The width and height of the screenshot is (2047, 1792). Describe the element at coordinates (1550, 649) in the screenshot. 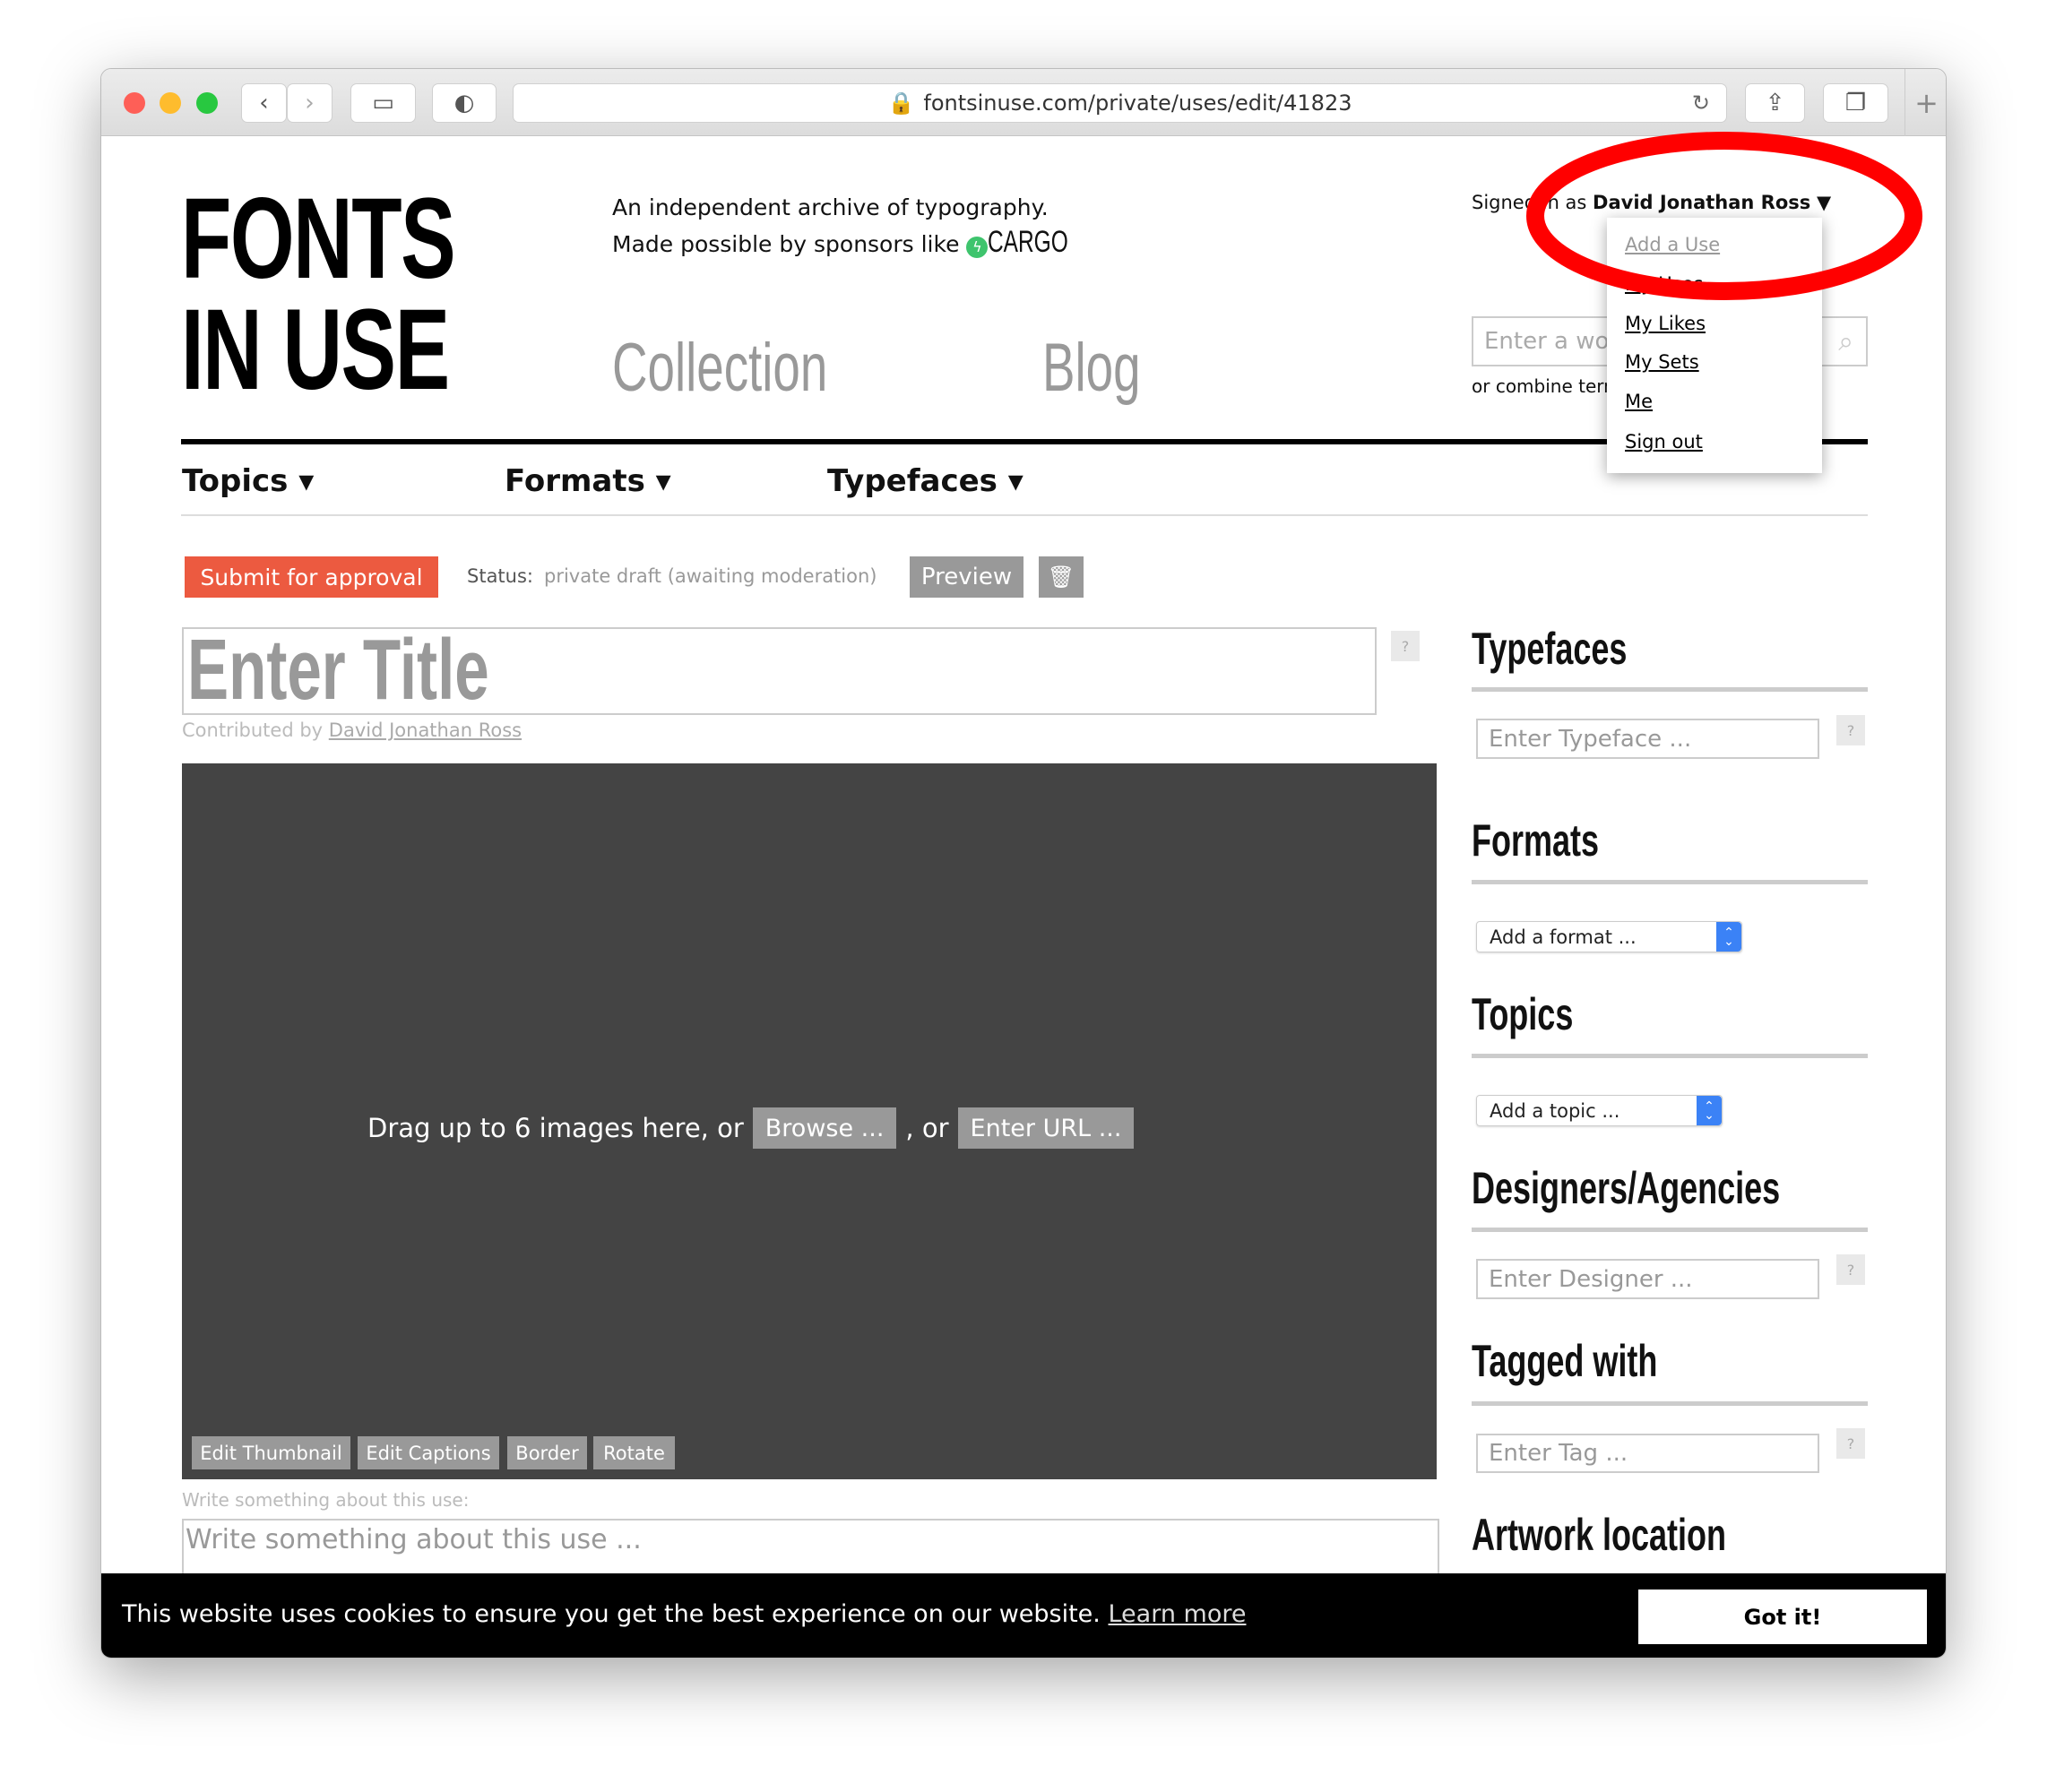

I see `typefaces-heading: Typefaces` at that location.